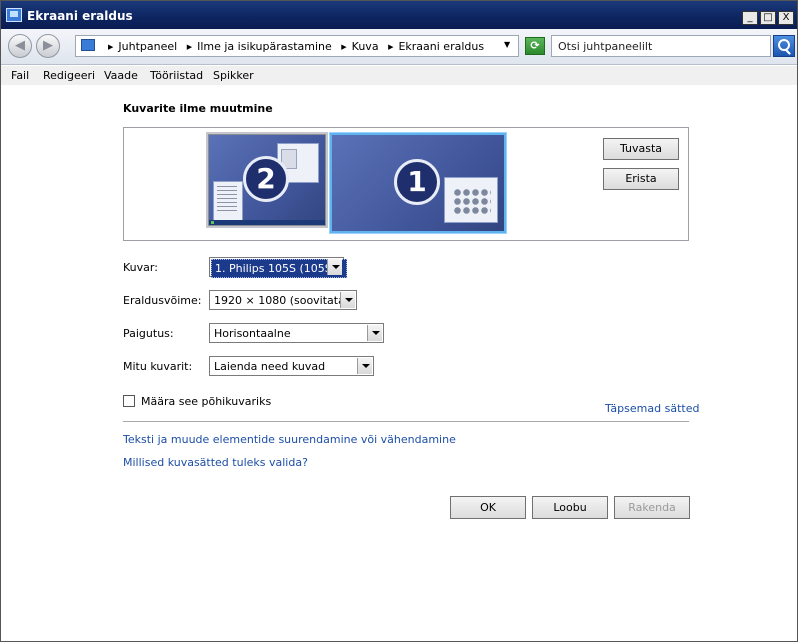 This screenshot has height=642, width=798. What do you see at coordinates (784, 46) in the screenshot?
I see `search-icon` at bounding box center [784, 46].